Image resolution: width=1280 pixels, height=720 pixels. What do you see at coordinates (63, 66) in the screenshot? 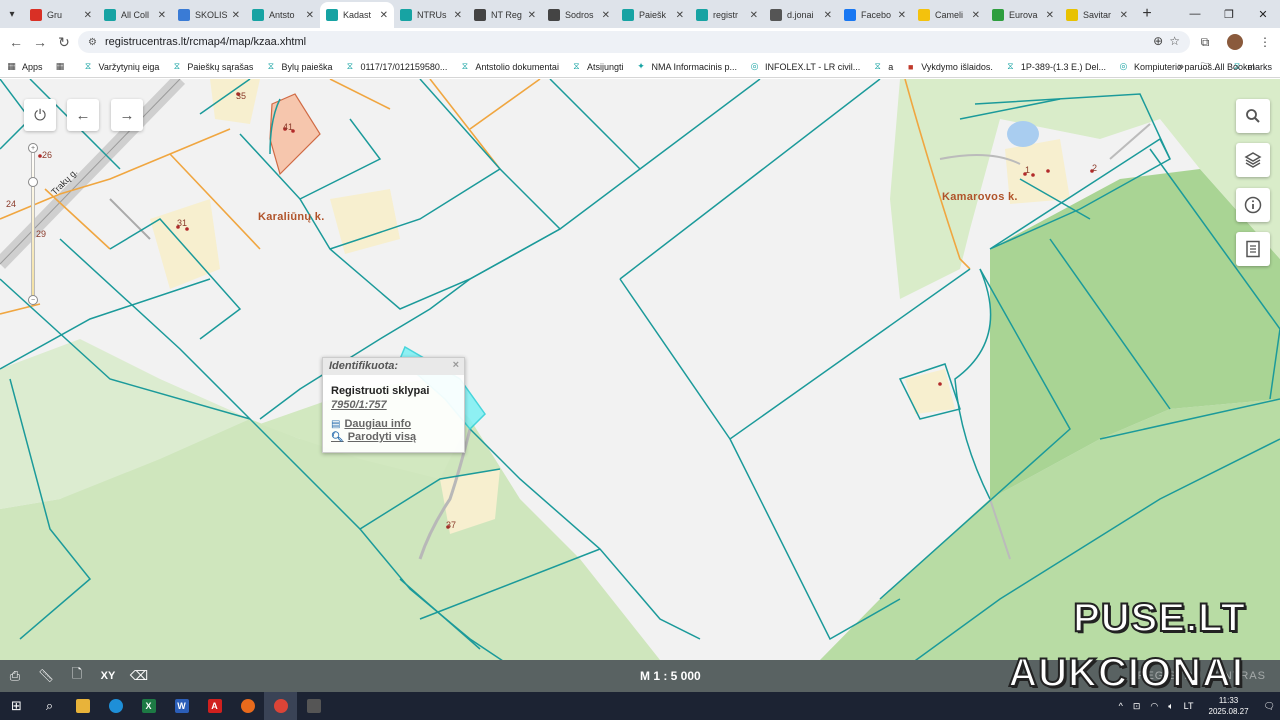
I see `bookmark-item: ▦` at bounding box center [63, 66].